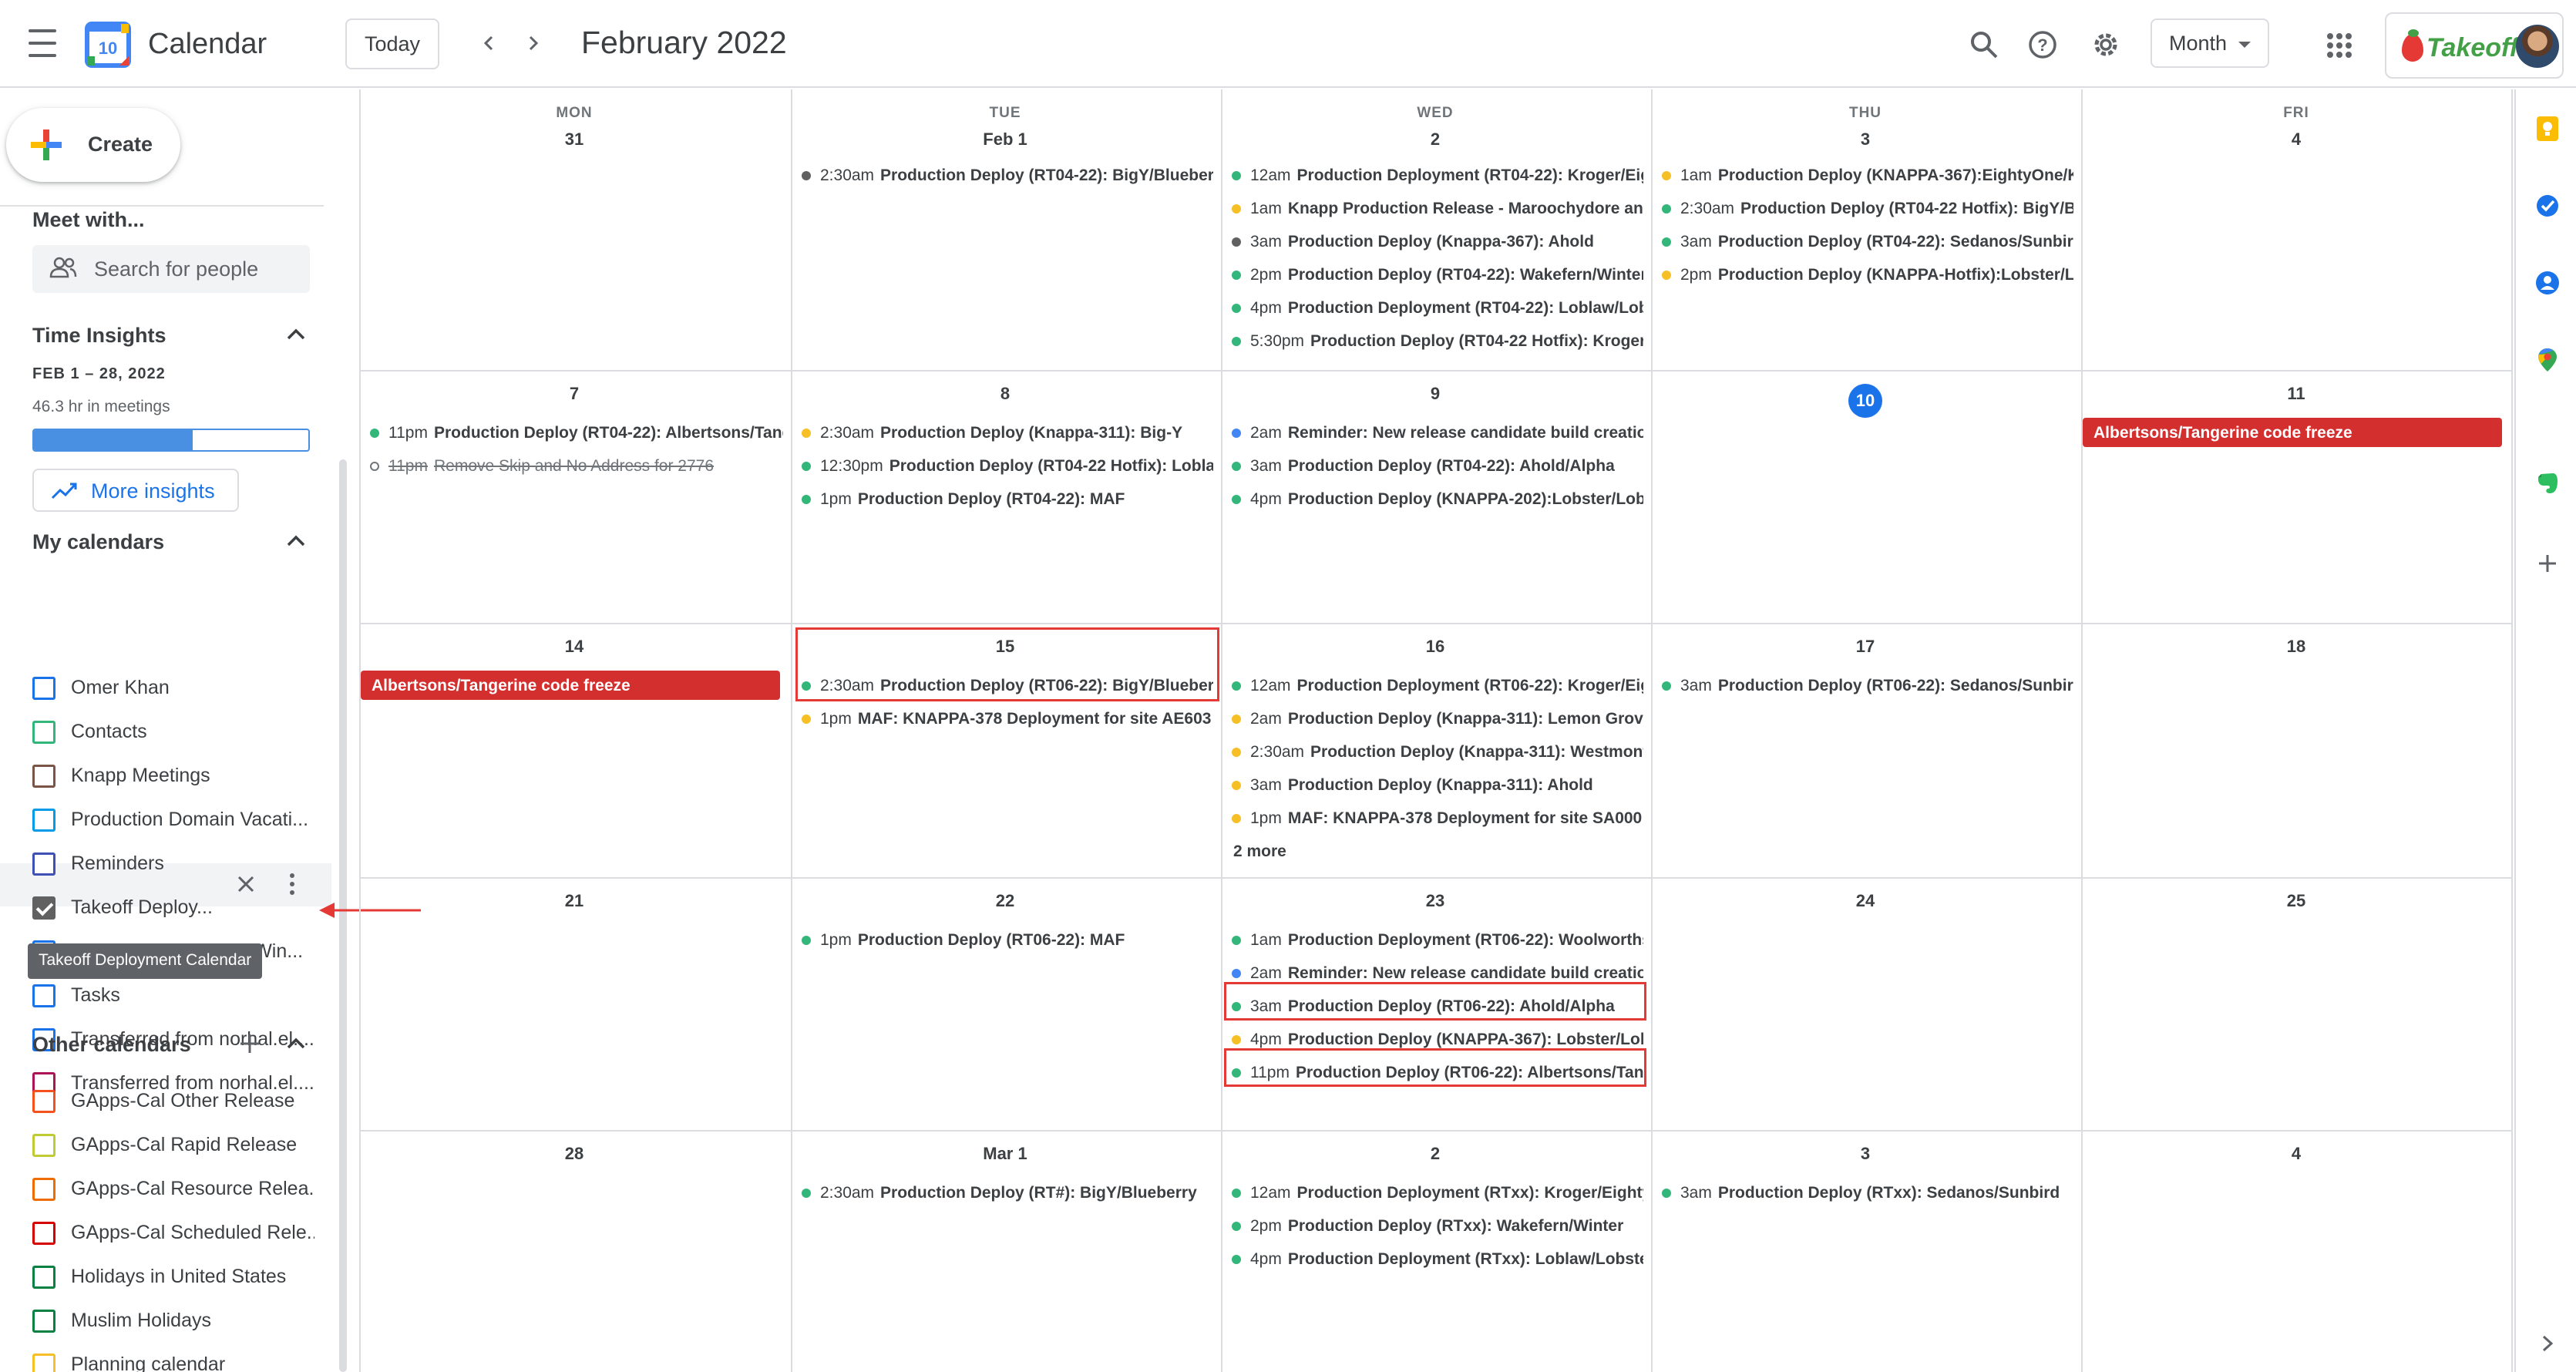  Describe the element at coordinates (1005, 140) in the screenshot. I see `date-number: Feb 1` at that location.